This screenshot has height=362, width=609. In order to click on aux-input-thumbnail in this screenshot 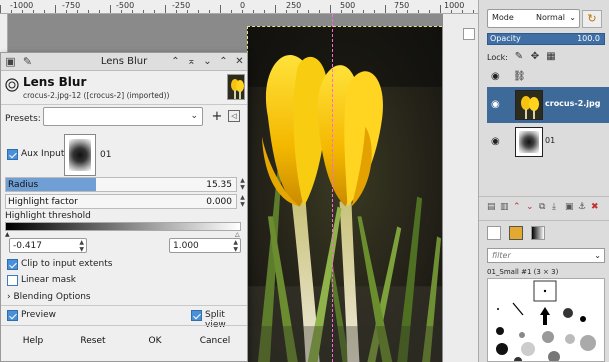, I will do `click(80, 155)`.